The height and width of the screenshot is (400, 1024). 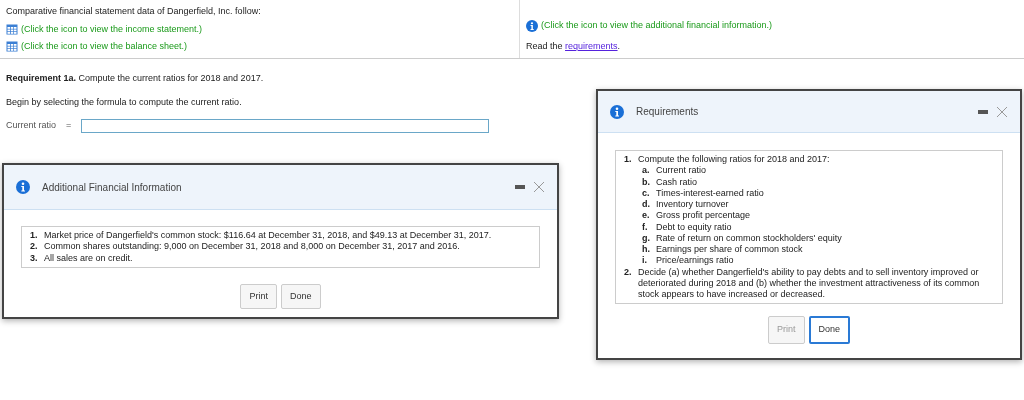 I want to click on answer-field, so click(x=285, y=126).